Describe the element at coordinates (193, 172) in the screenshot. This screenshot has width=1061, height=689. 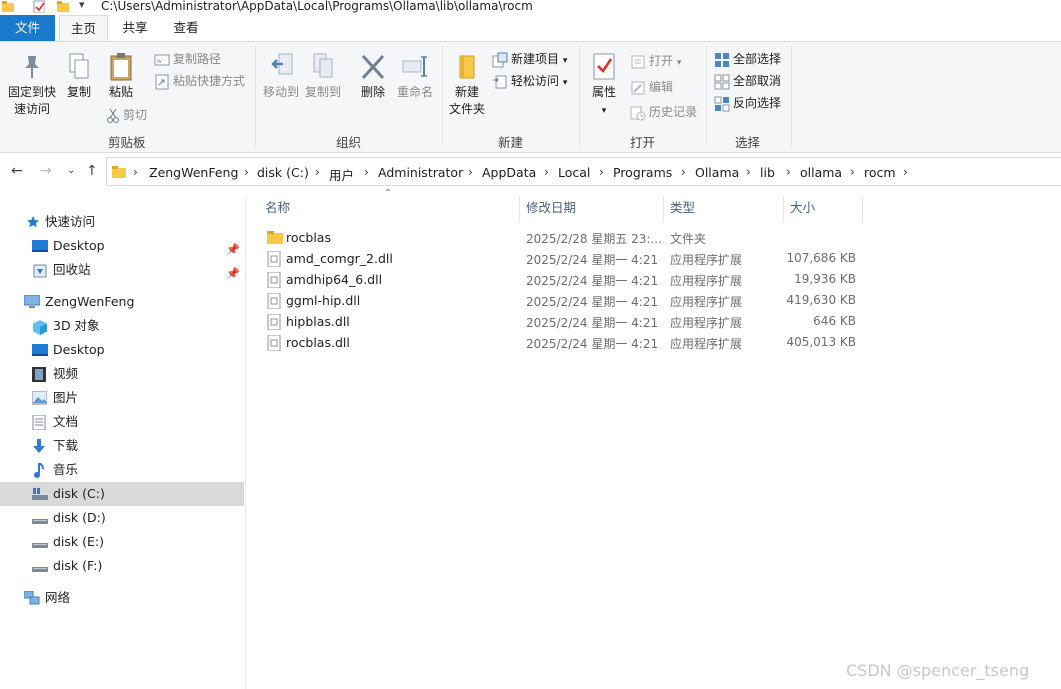
I see `breadcrumb-item: ZengWenFeng` at that location.